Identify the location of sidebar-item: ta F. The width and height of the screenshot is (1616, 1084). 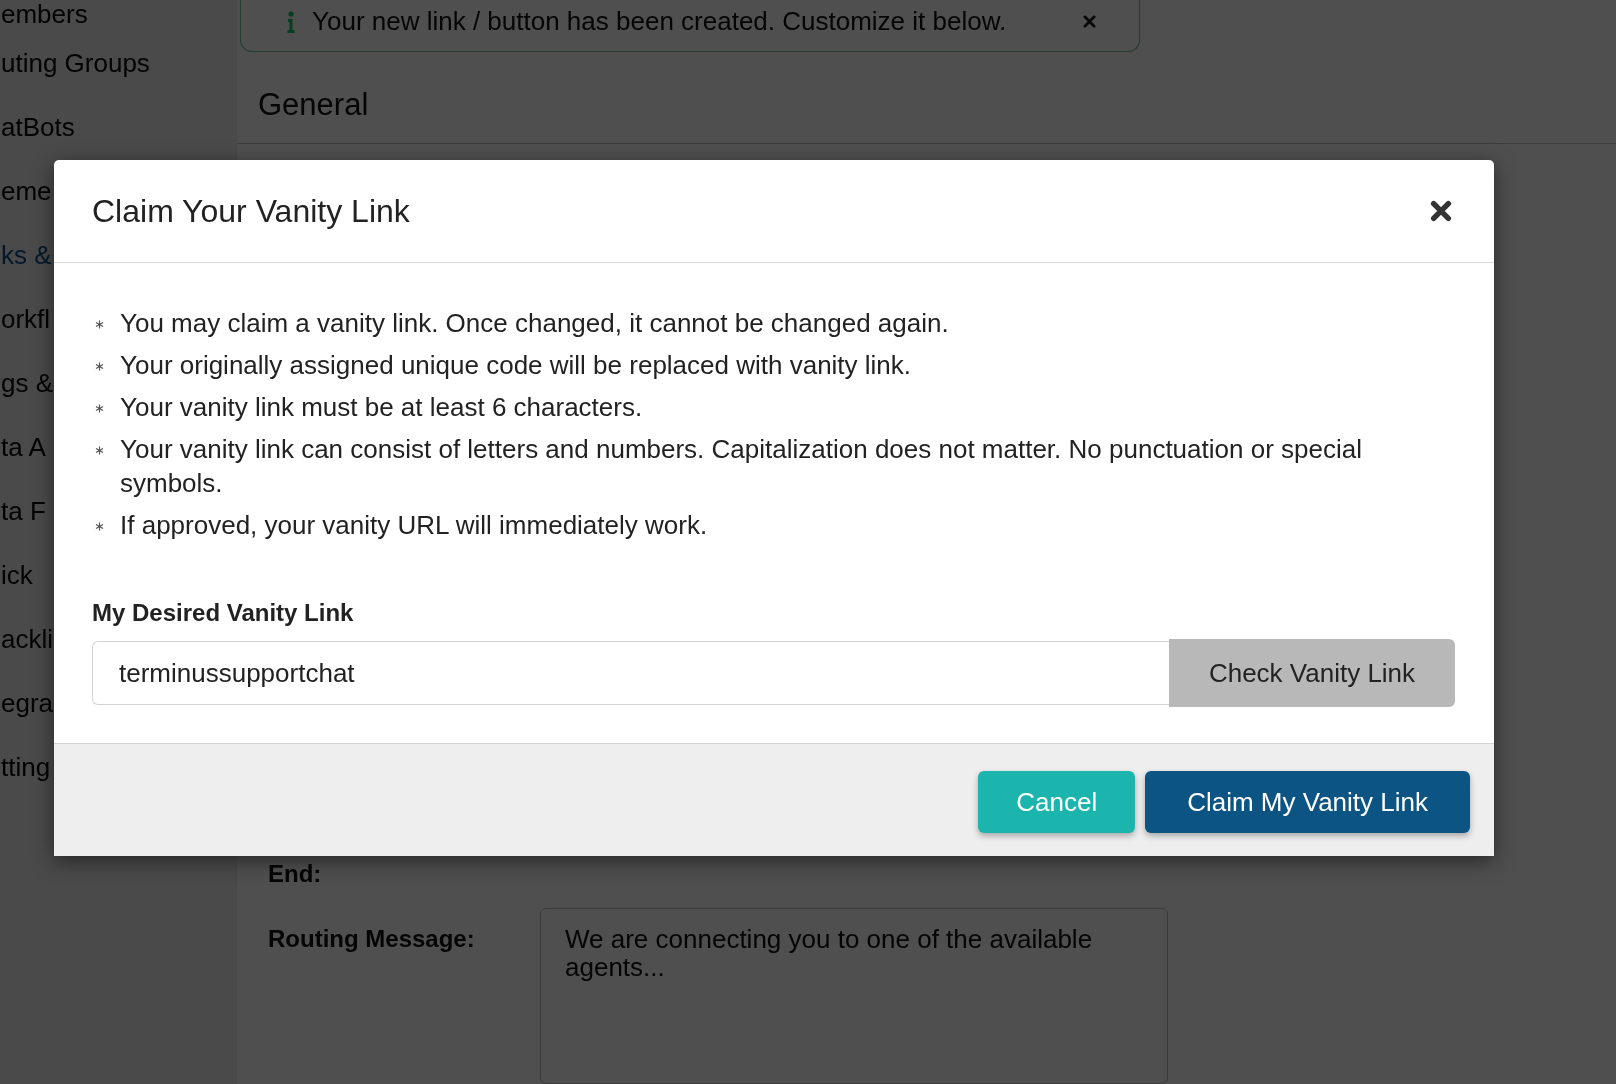
(23, 511).